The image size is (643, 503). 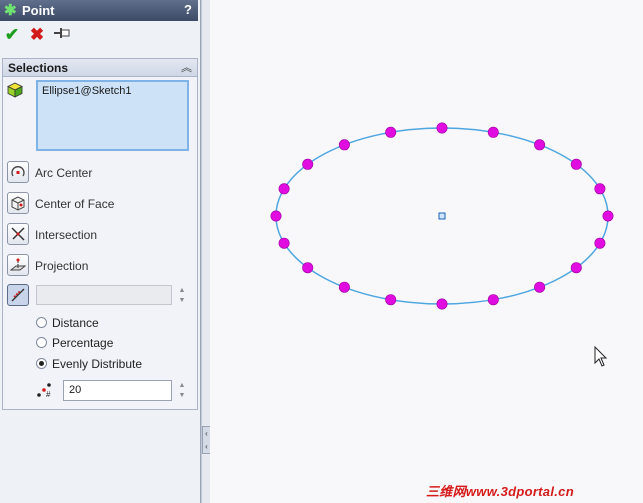 I want to click on help-button: ?, so click(x=188, y=9).